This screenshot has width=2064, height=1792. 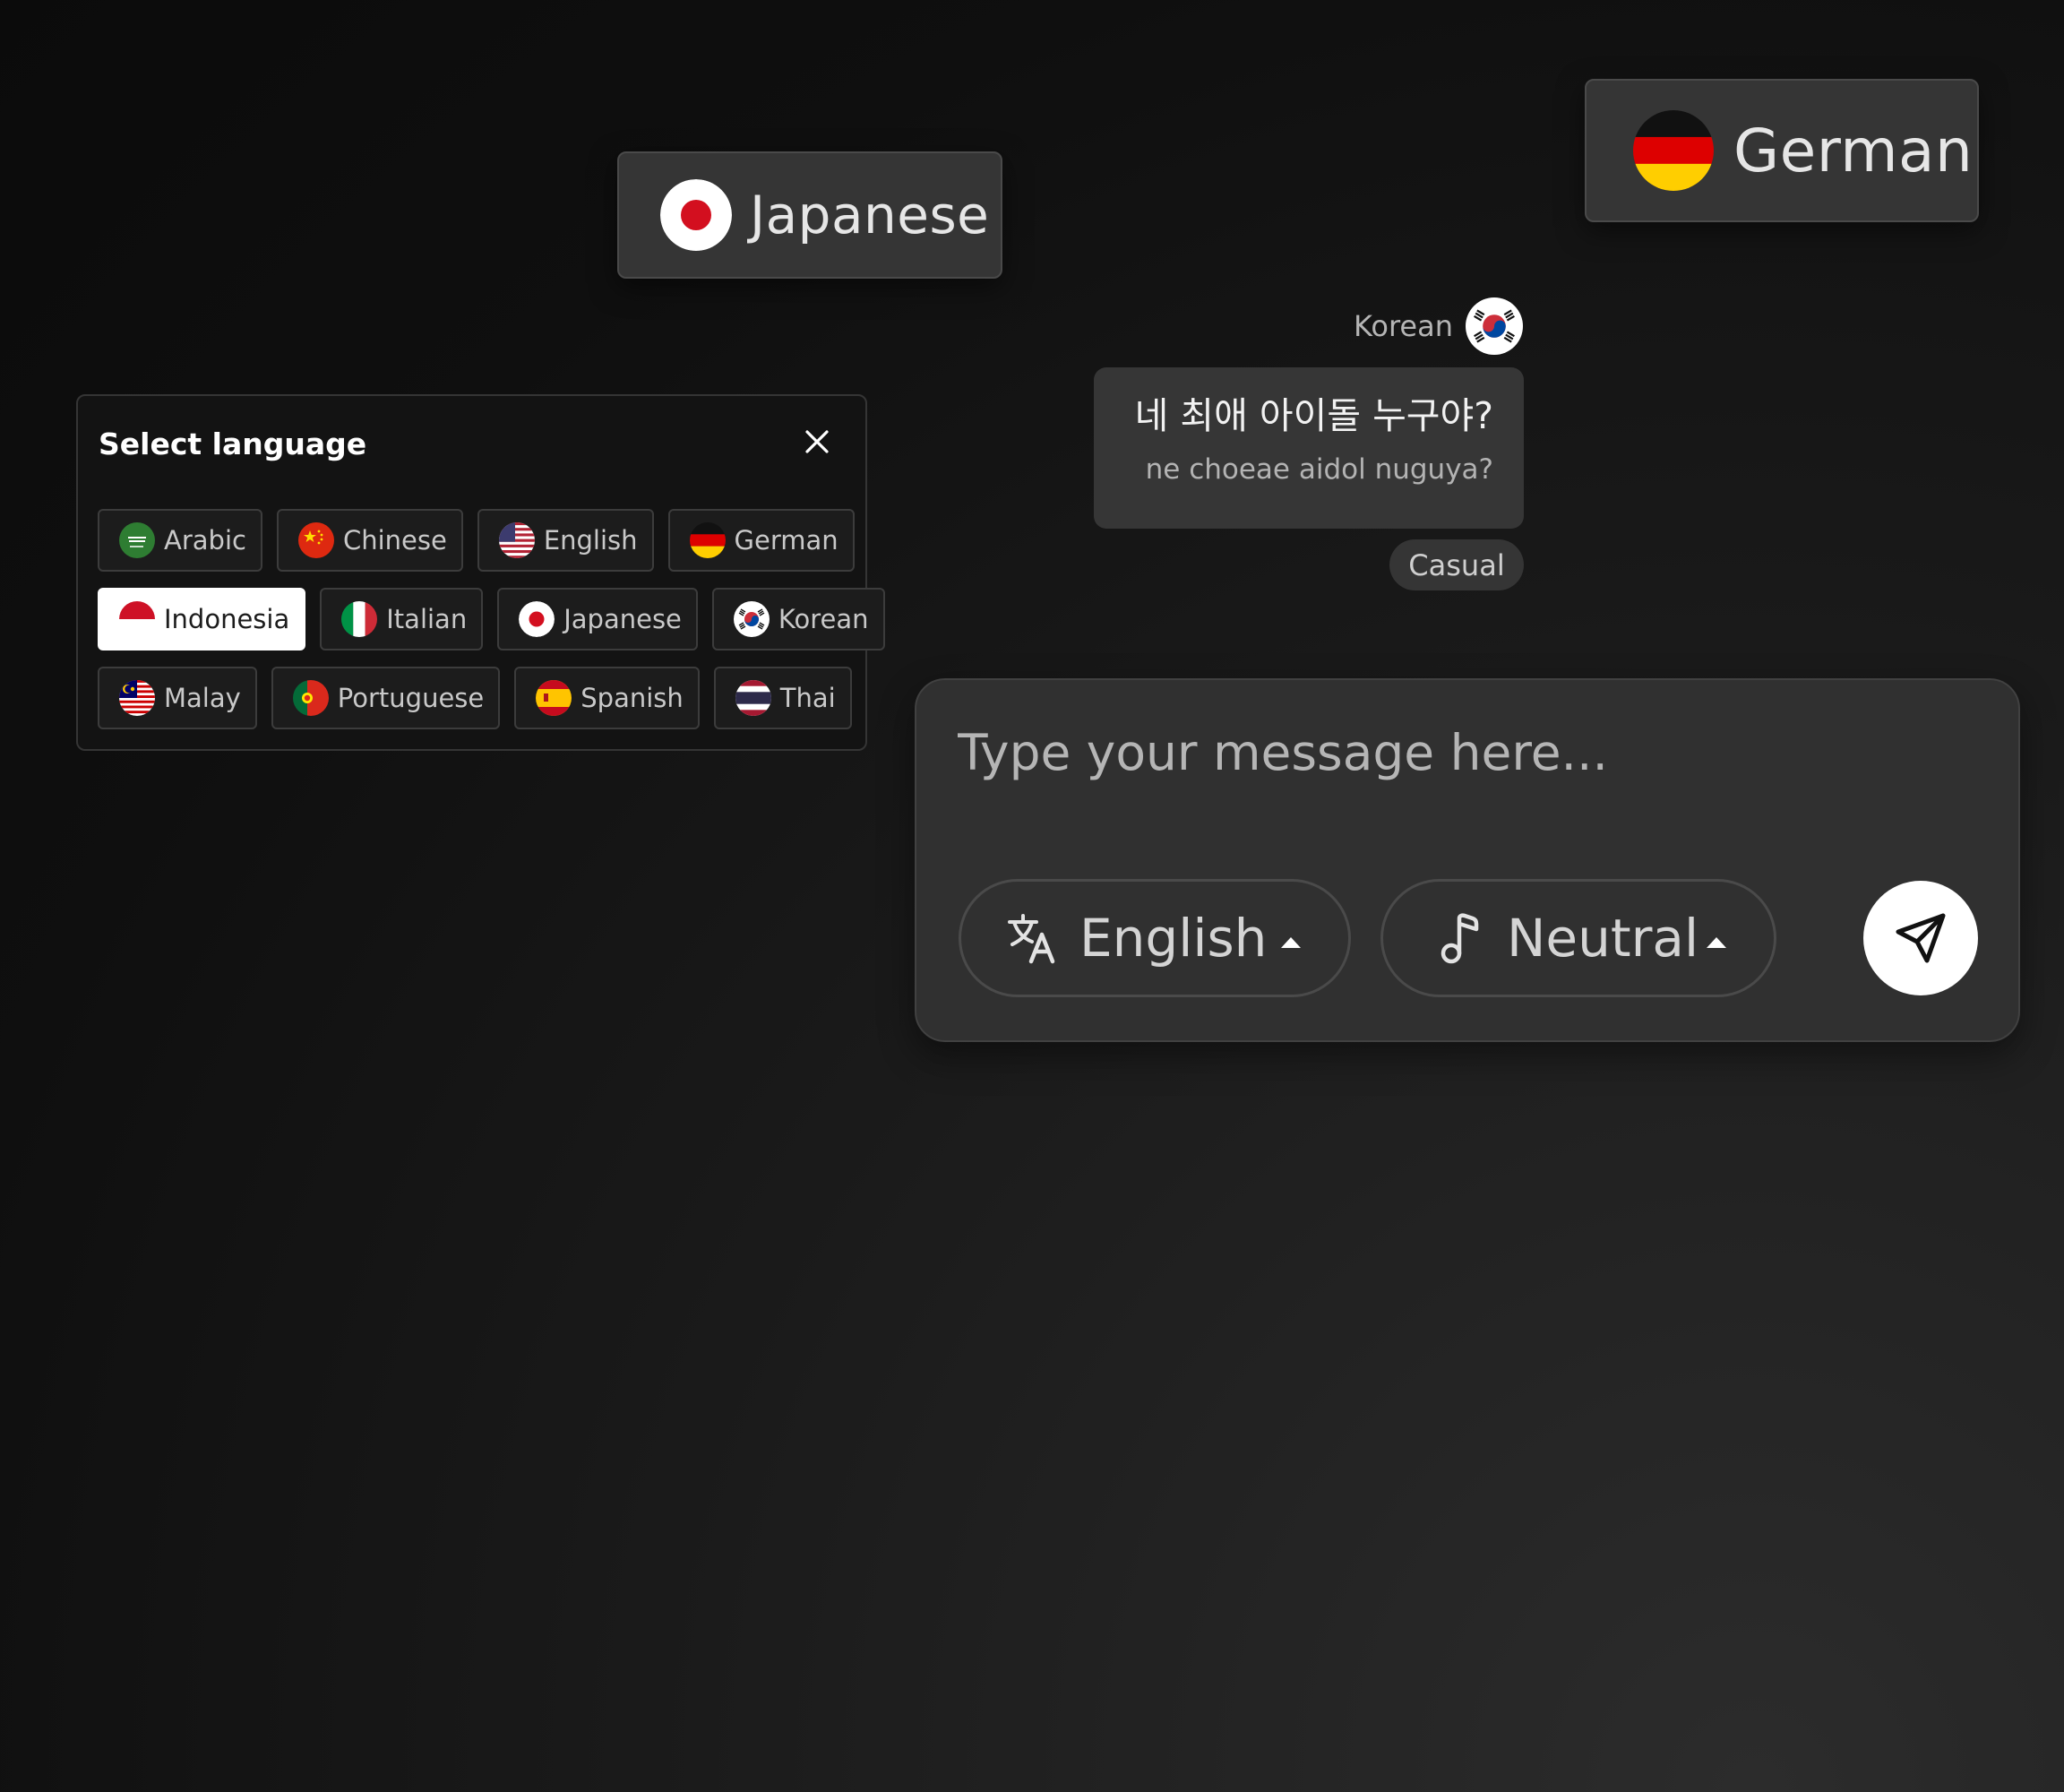 What do you see at coordinates (1173, 939) in the screenshot?
I see `target-language-label: English` at bounding box center [1173, 939].